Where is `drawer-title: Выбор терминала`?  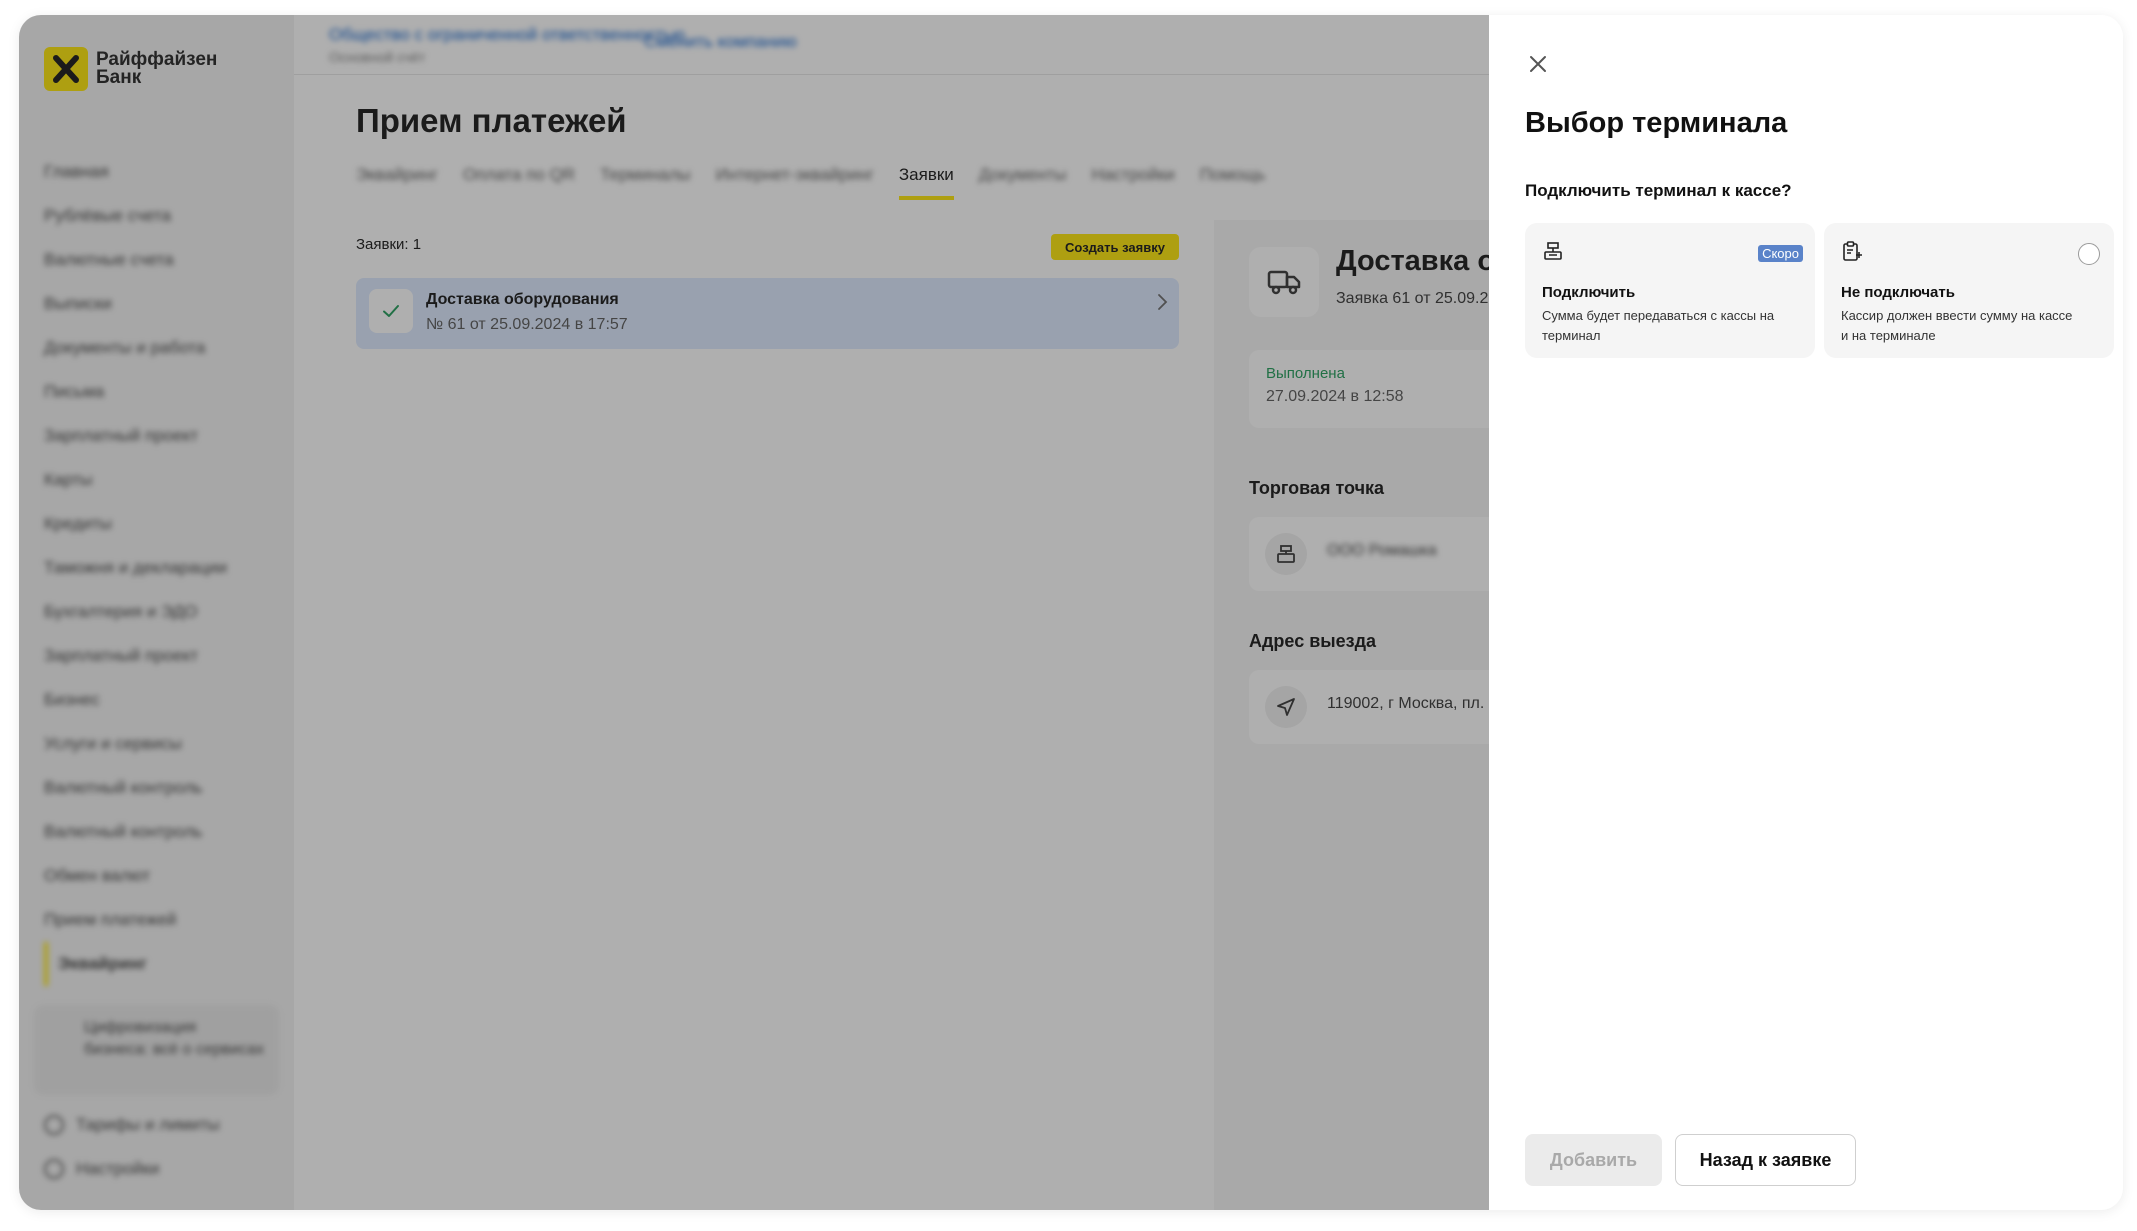 drawer-title: Выбор терминала is located at coordinates (1656, 123).